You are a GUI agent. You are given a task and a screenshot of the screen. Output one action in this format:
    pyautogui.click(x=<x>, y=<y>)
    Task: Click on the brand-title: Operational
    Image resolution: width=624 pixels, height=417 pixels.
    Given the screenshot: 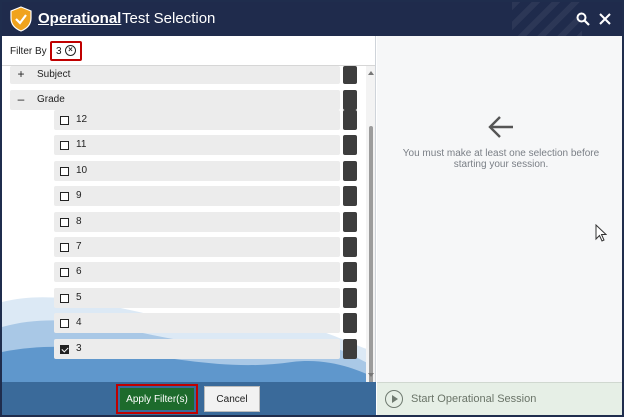 What is the action you would take?
    pyautogui.click(x=80, y=18)
    